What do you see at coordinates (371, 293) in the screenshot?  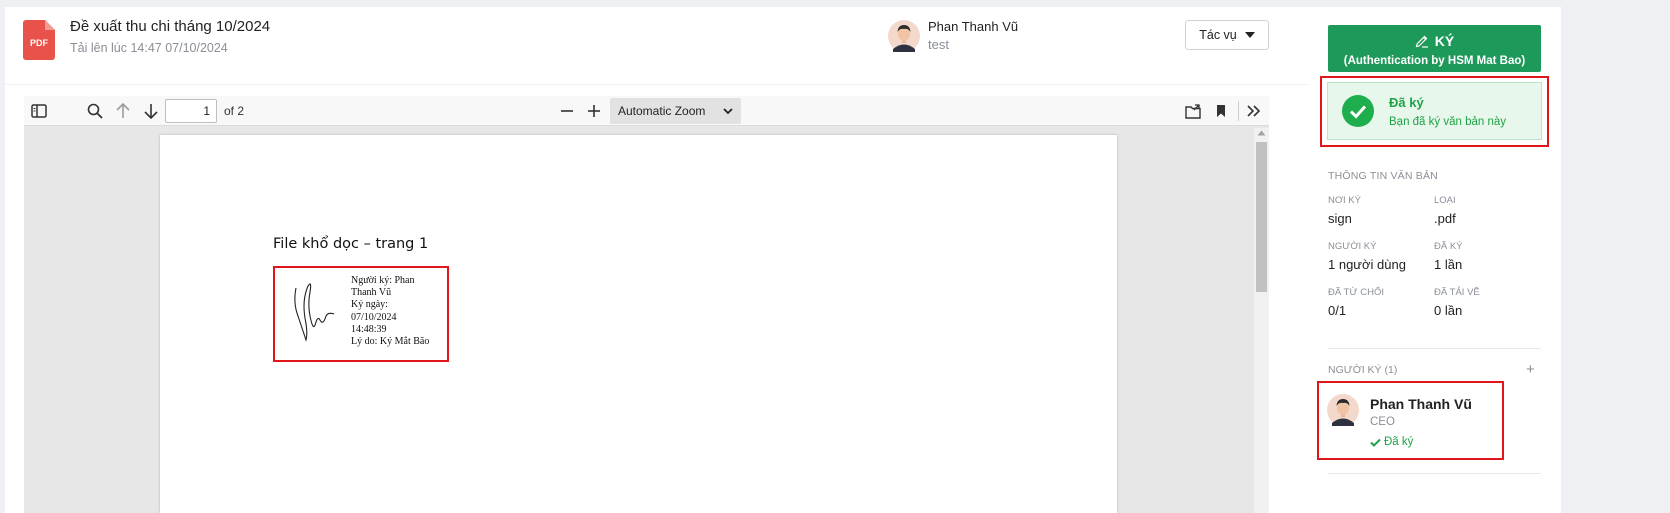 I see `signature-line: Thanh Vũ` at bounding box center [371, 293].